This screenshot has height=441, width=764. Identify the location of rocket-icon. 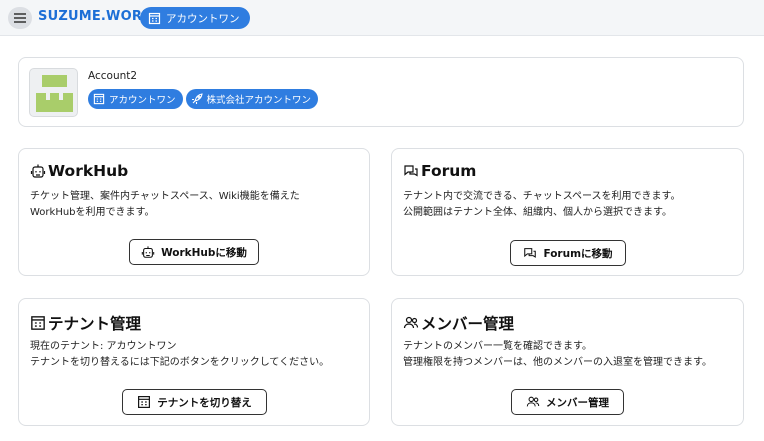
(197, 99).